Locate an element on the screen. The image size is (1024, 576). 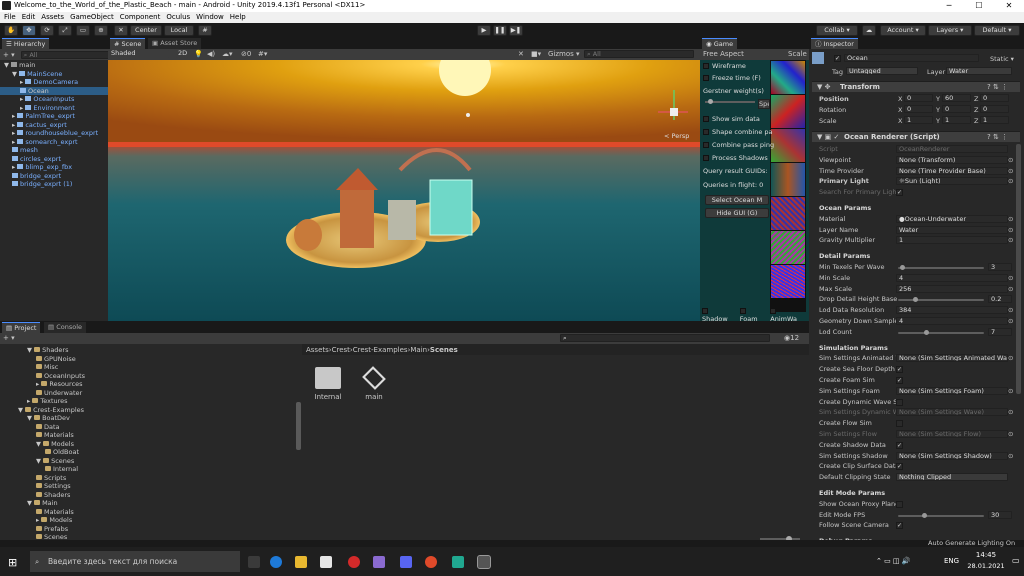
hierarchy-item: ▸ PalmTree_exprt is located at coordinates (54, 116).